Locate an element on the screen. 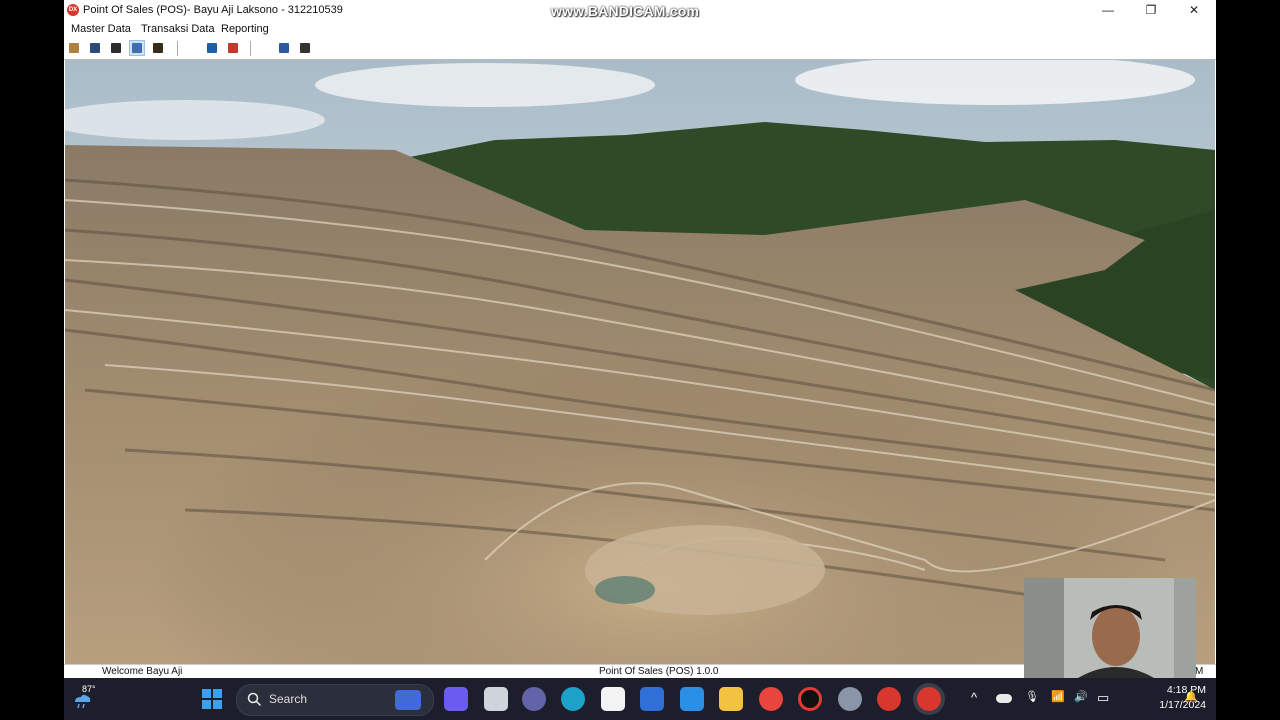  notification-bell-icon: 🔔 is located at coordinates (1191, 696).